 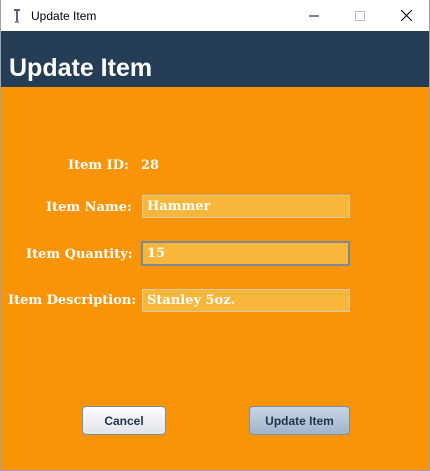 I want to click on item-id-label: Item ID:, so click(x=98, y=165).